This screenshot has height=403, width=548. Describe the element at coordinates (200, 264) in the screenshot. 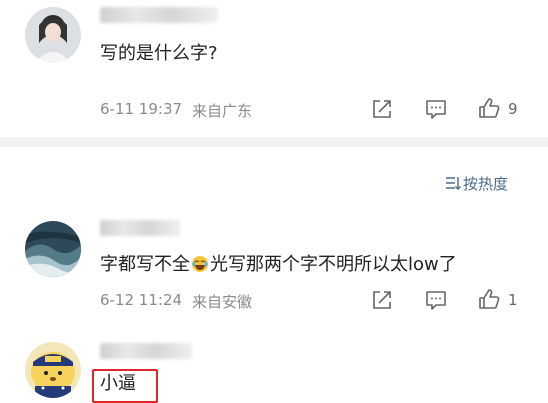

I see `laughing-emoji-icon` at that location.